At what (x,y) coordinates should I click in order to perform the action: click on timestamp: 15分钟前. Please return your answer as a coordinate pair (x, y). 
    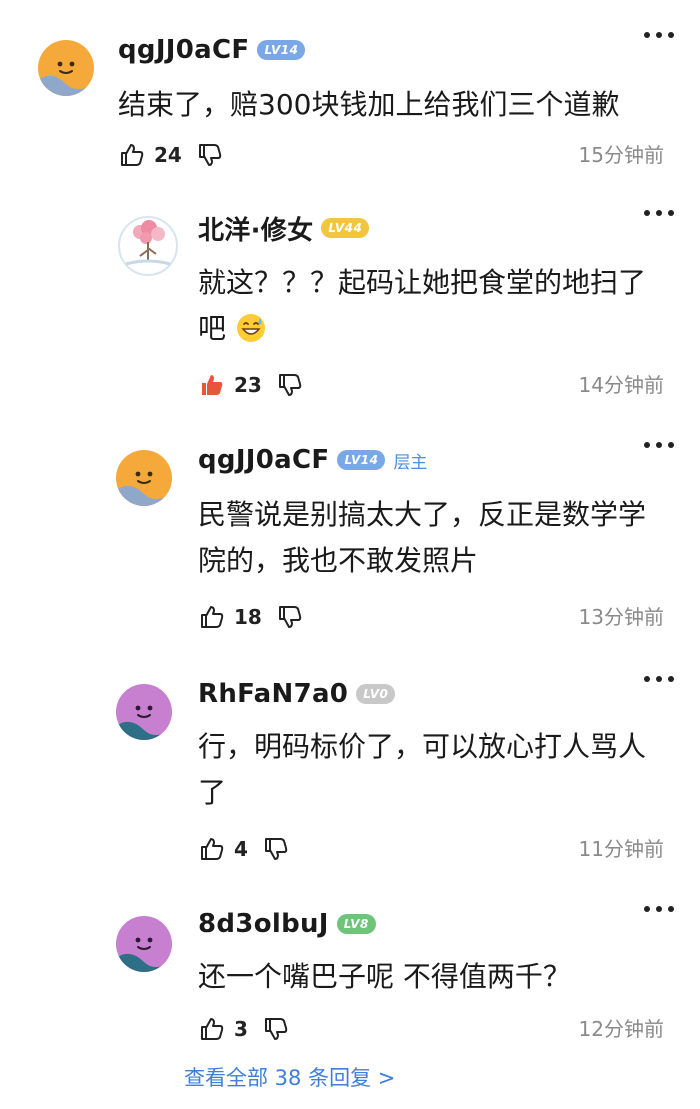
    Looking at the image, I should click on (621, 155).